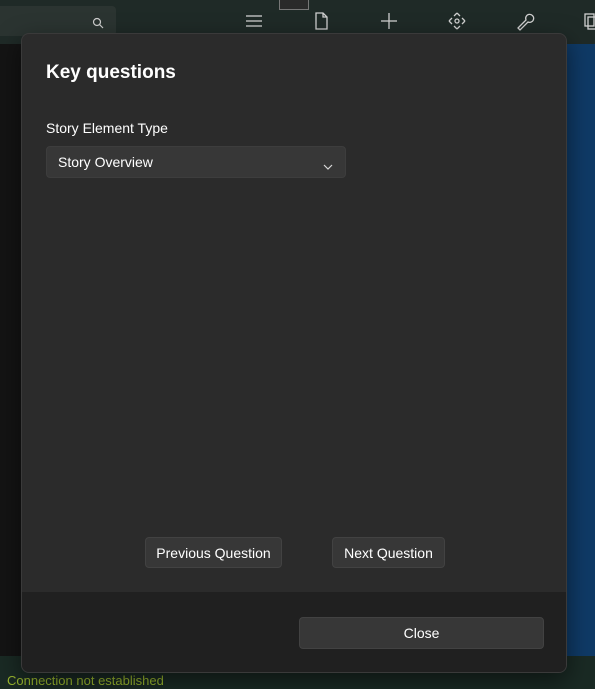  Describe the element at coordinates (321, 21) in the screenshot. I see `document-icon` at that location.